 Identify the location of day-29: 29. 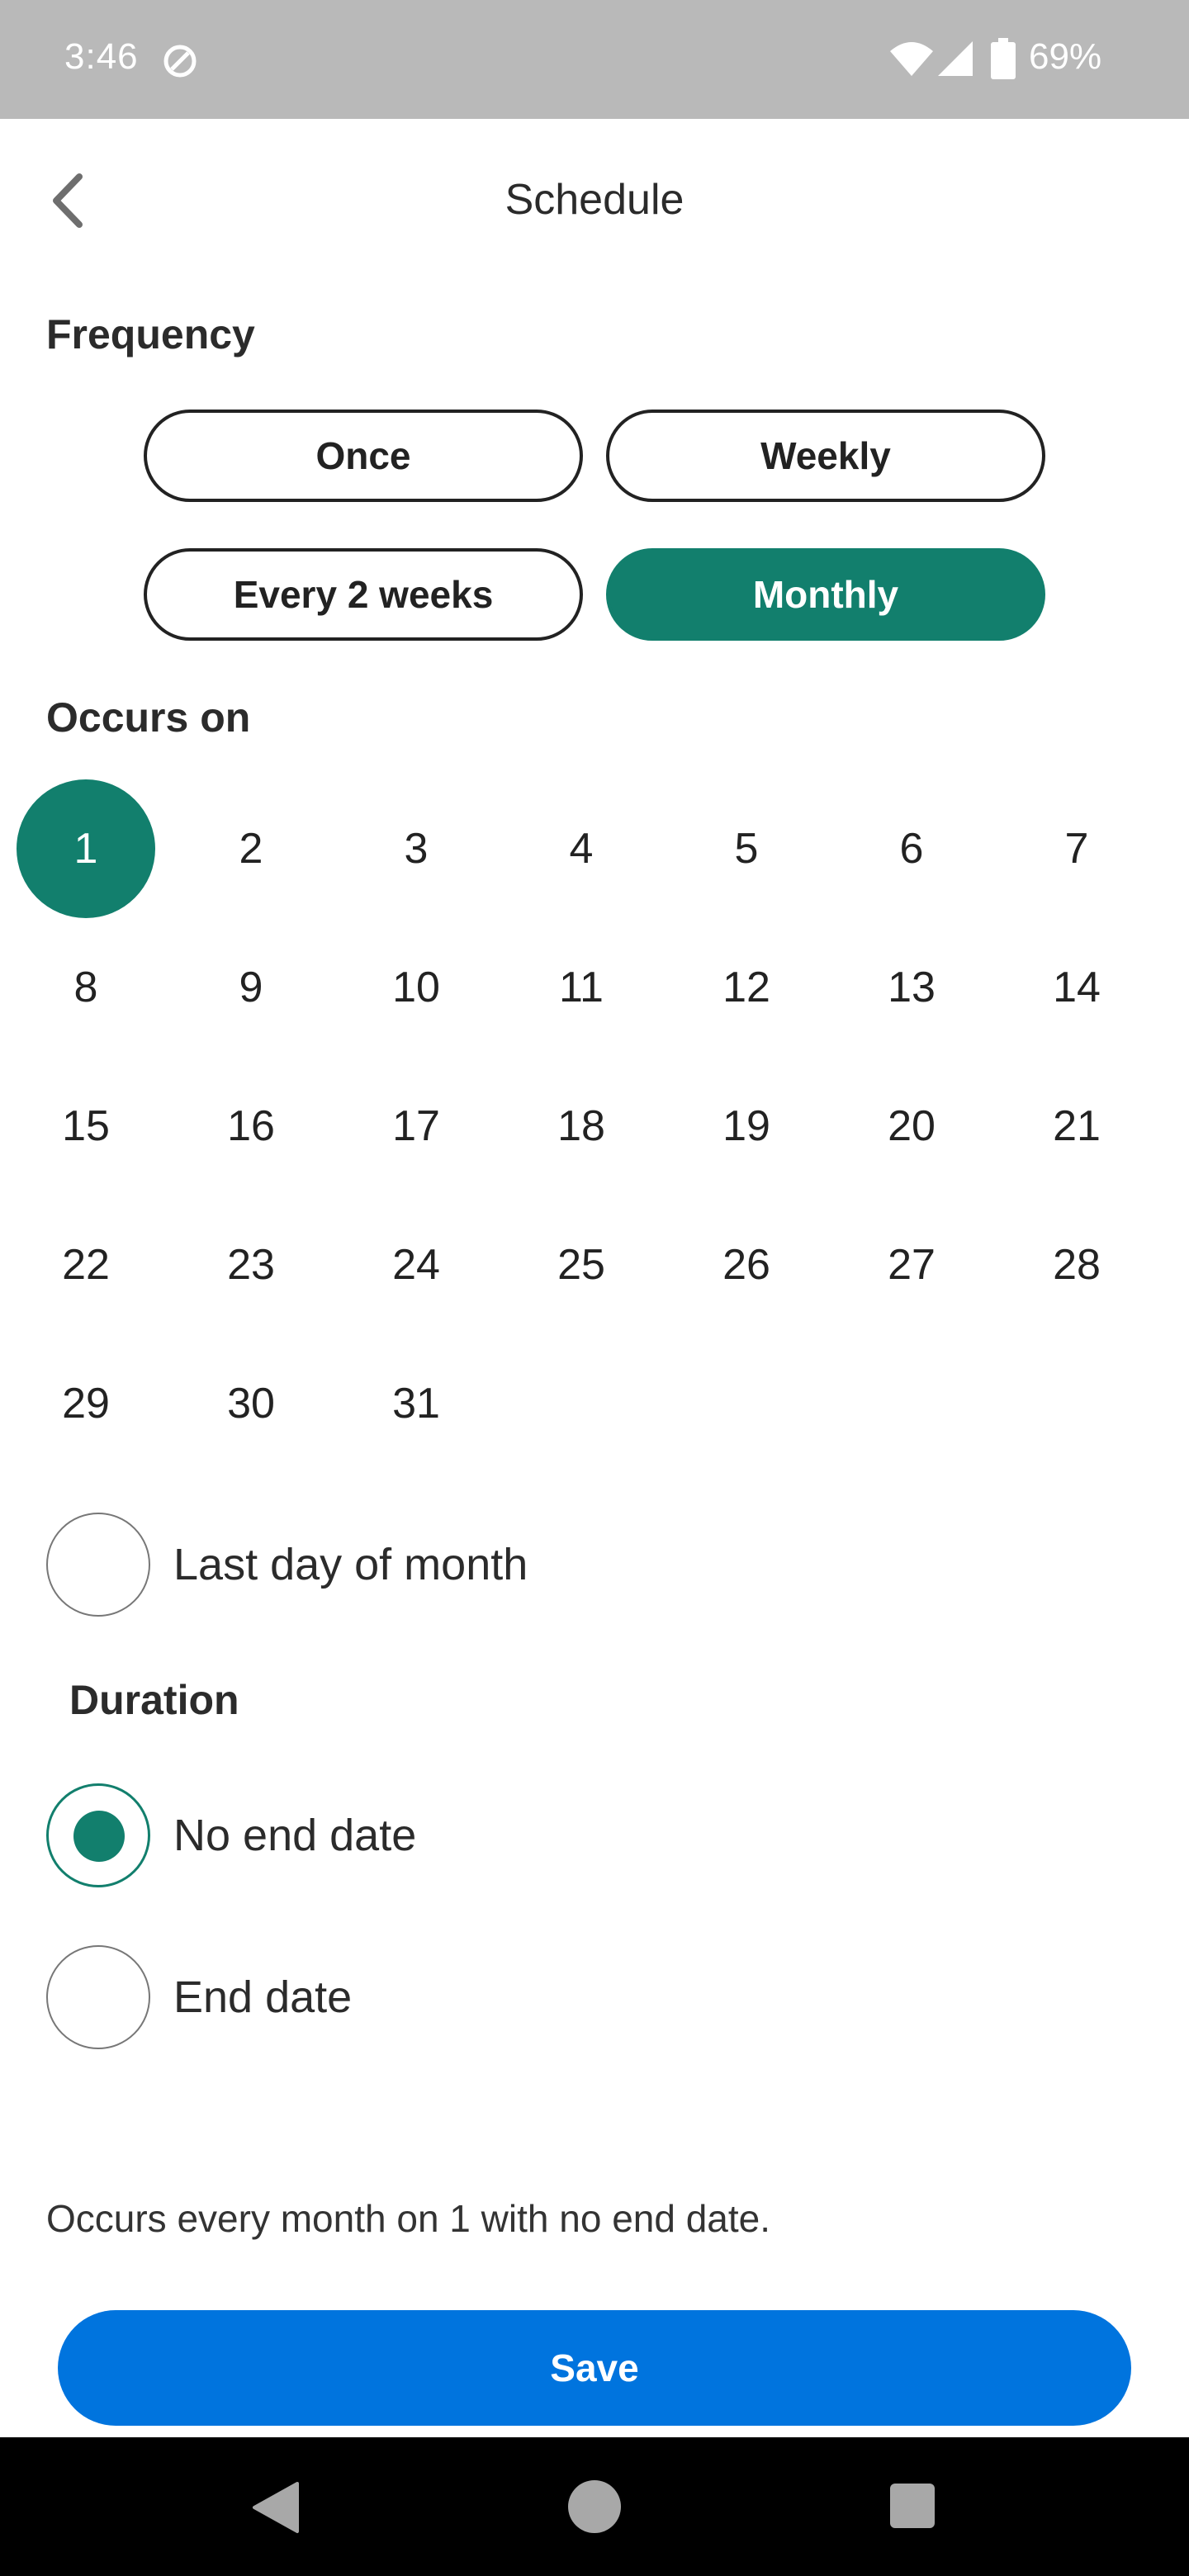
(86, 1403).